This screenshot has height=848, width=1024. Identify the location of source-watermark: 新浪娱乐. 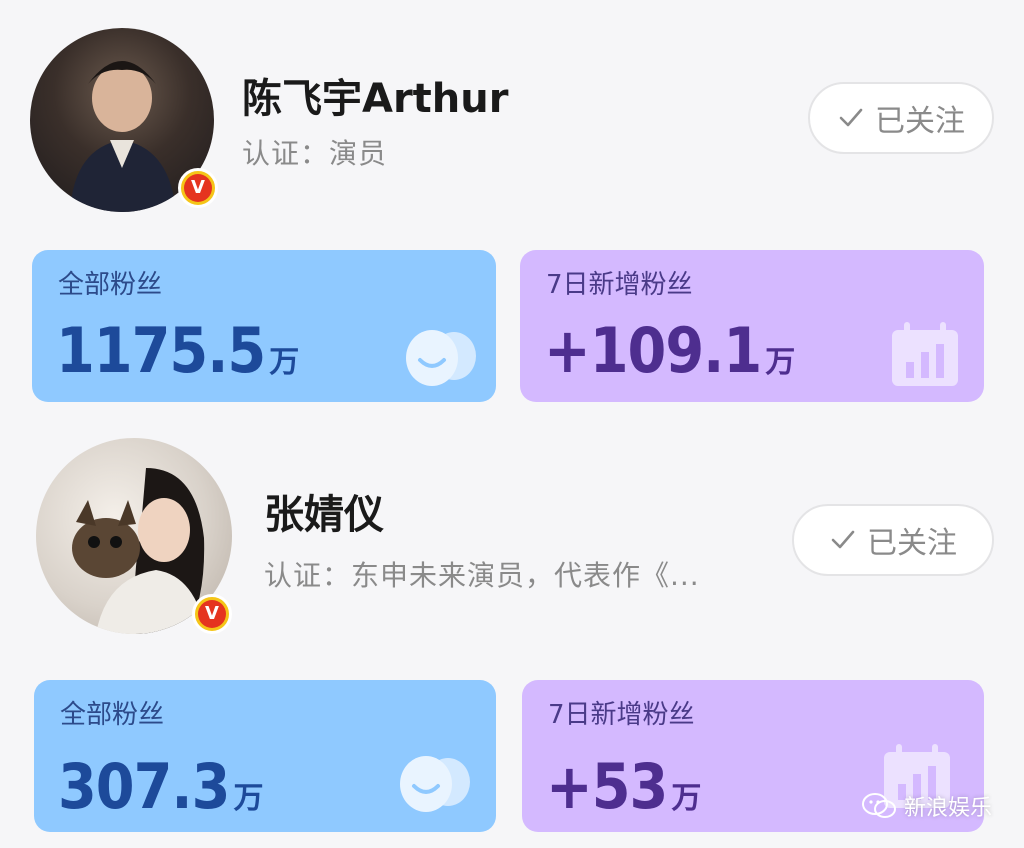
(926, 806).